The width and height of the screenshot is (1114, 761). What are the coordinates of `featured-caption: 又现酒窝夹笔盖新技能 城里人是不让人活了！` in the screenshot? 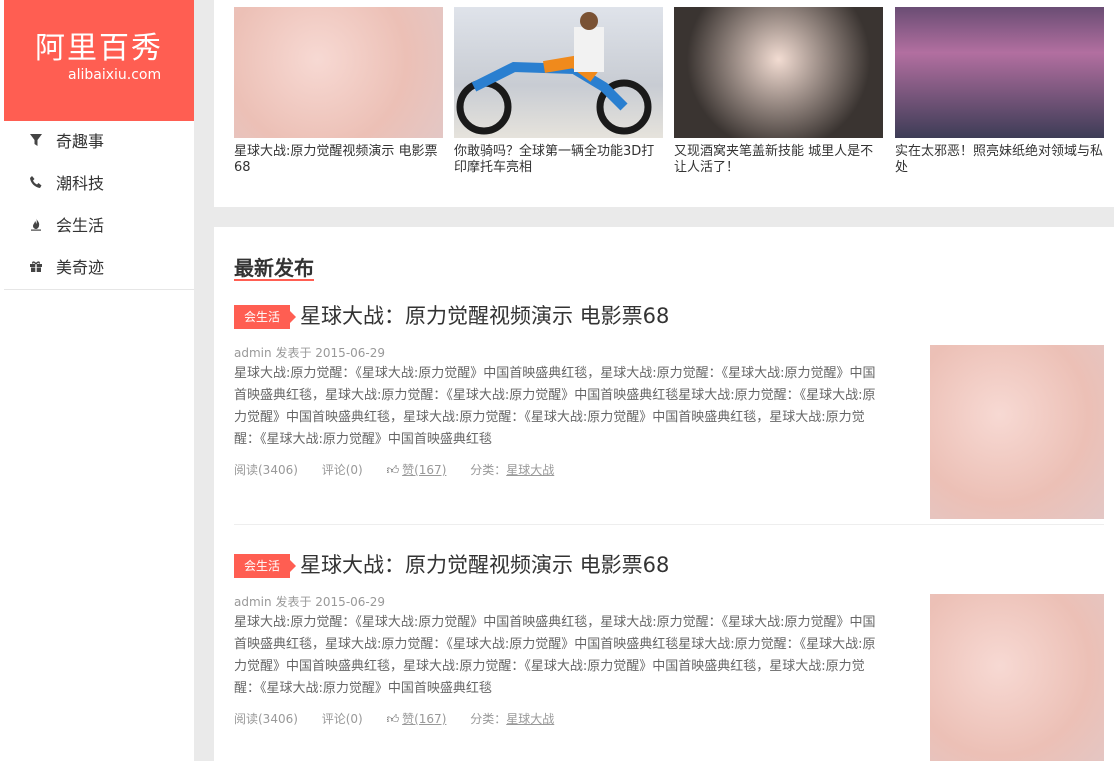 It's located at (778, 160).